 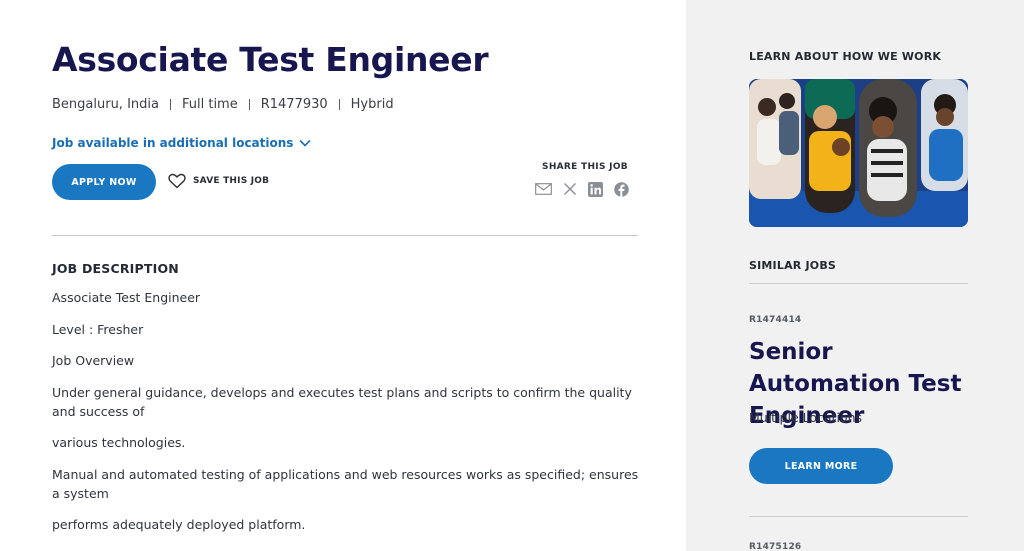 What do you see at coordinates (775, 320) in the screenshot?
I see `similar-job-req-id: R1474414` at bounding box center [775, 320].